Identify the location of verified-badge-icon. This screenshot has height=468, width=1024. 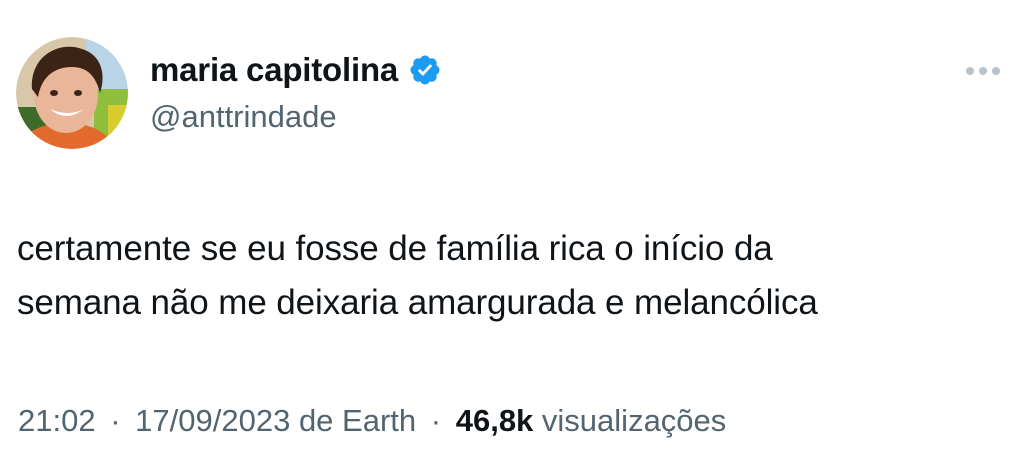
(425, 70).